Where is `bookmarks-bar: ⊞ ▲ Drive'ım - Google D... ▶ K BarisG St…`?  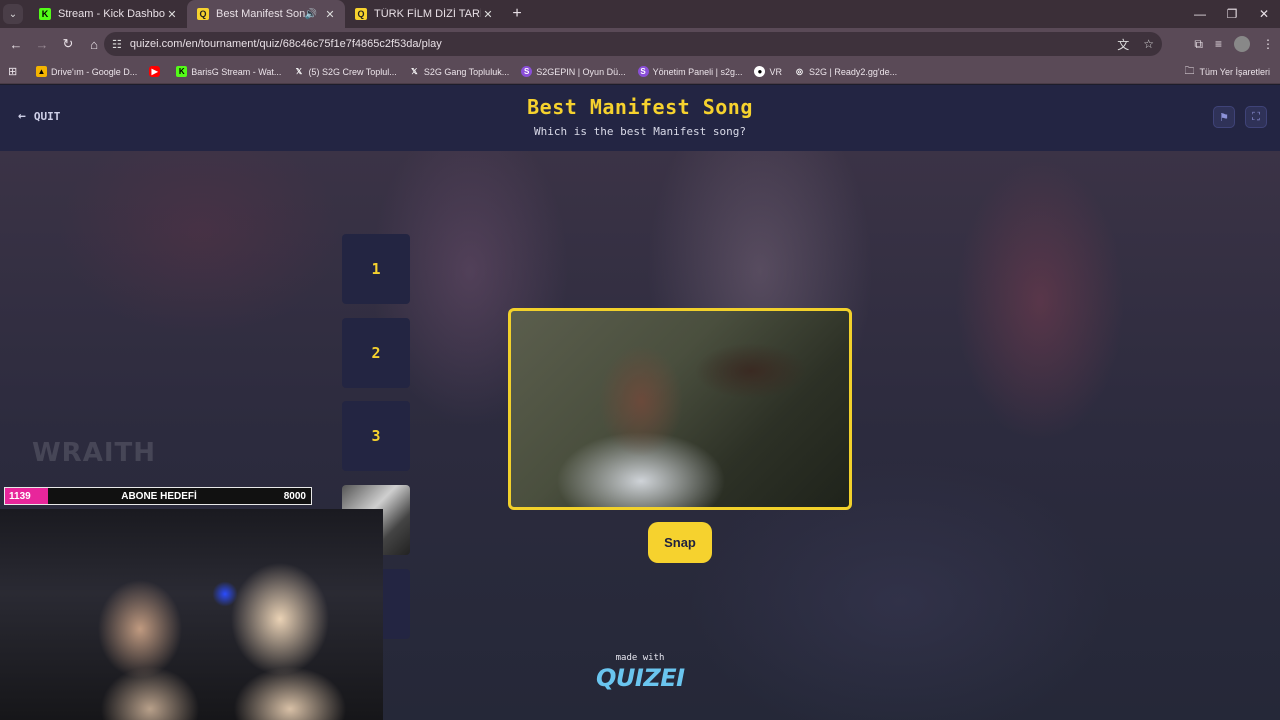
bookmarks-bar: ⊞ ▲ Drive'ım - Google D... ▶ K BarisG St… is located at coordinates (640, 72).